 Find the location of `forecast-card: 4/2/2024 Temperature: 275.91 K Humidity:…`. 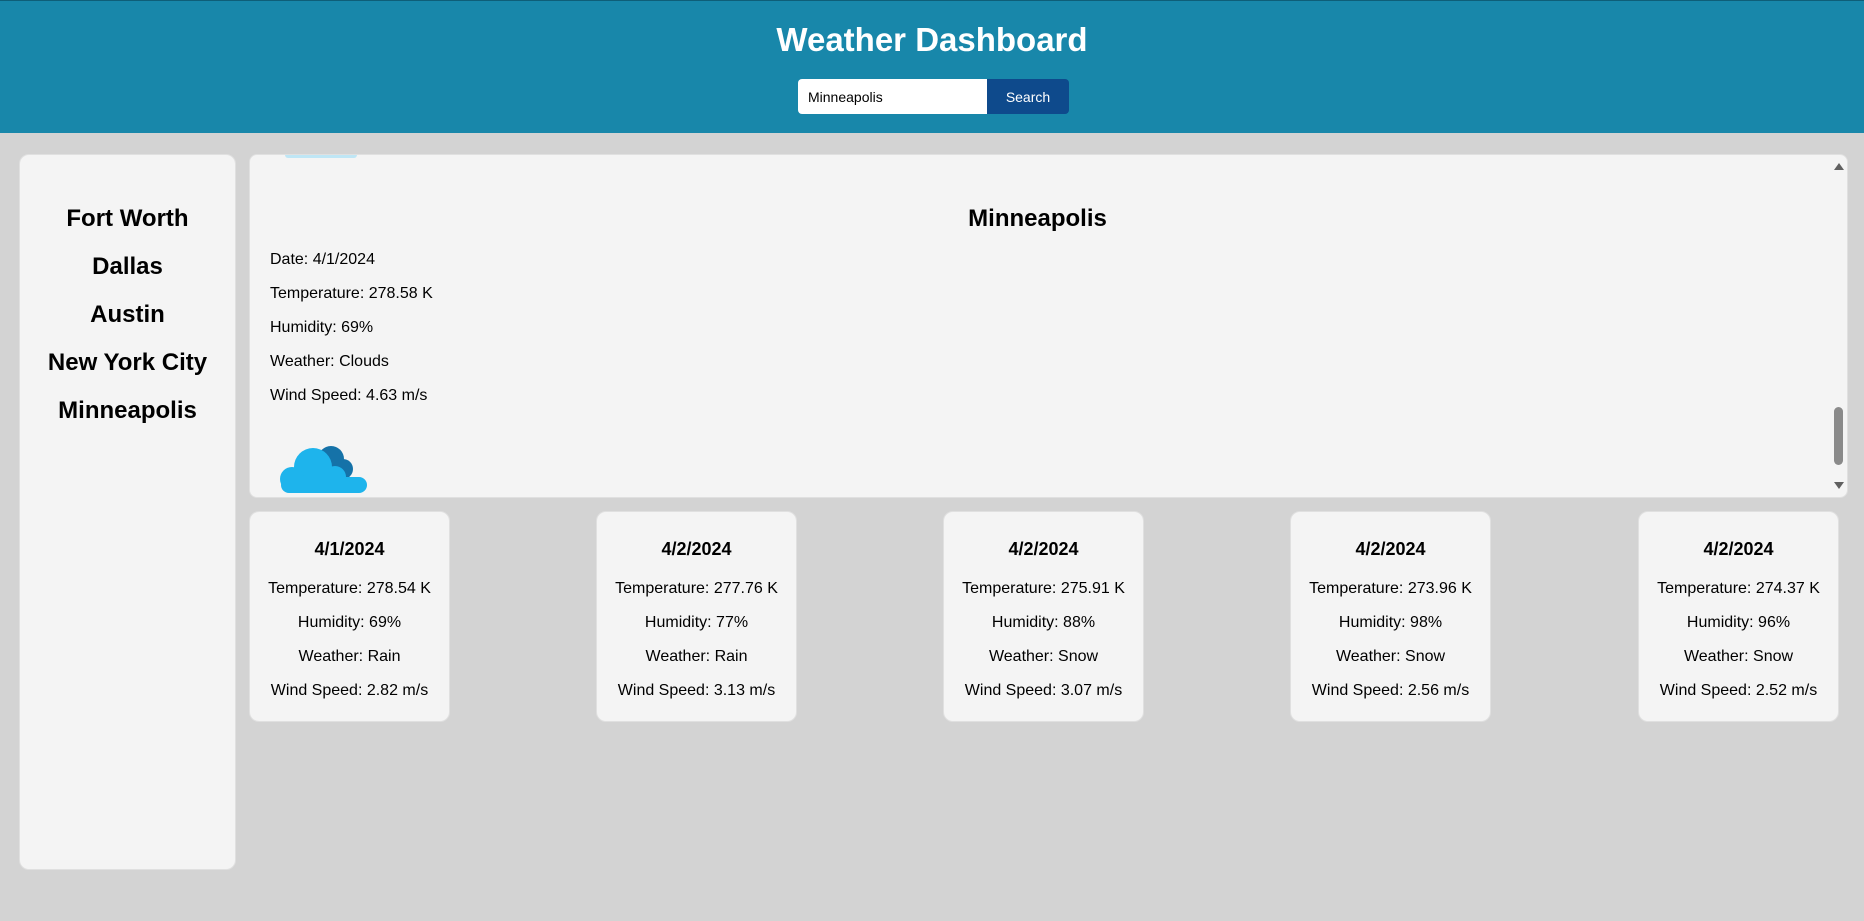

forecast-card: 4/2/2024 Temperature: 275.91 K Humidity:… is located at coordinates (1043, 616).